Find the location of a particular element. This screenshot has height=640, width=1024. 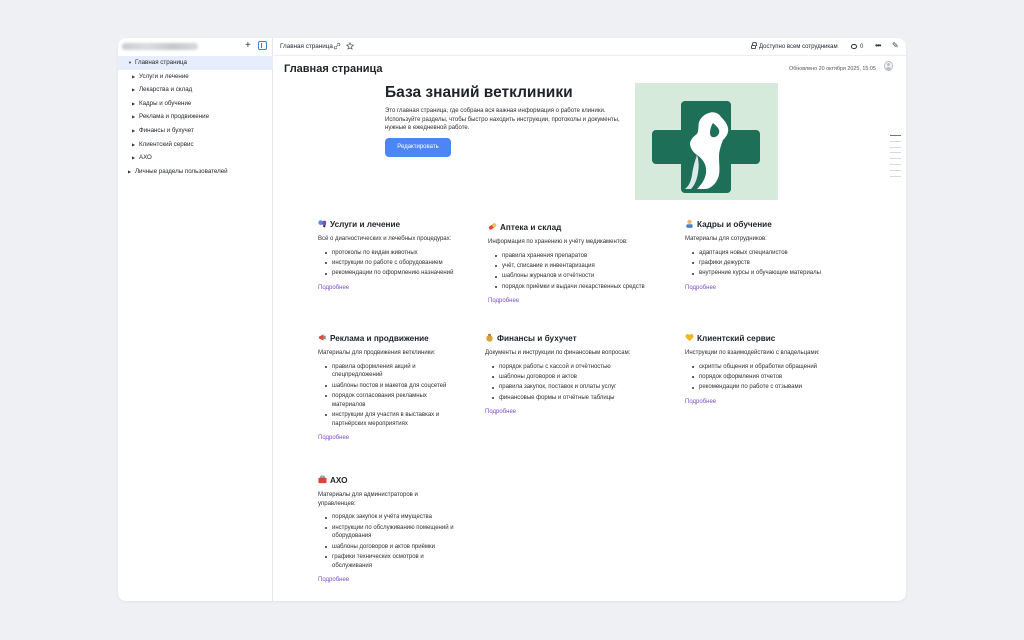

list-item: порядок оформления отчетов is located at coordinates (760, 377).